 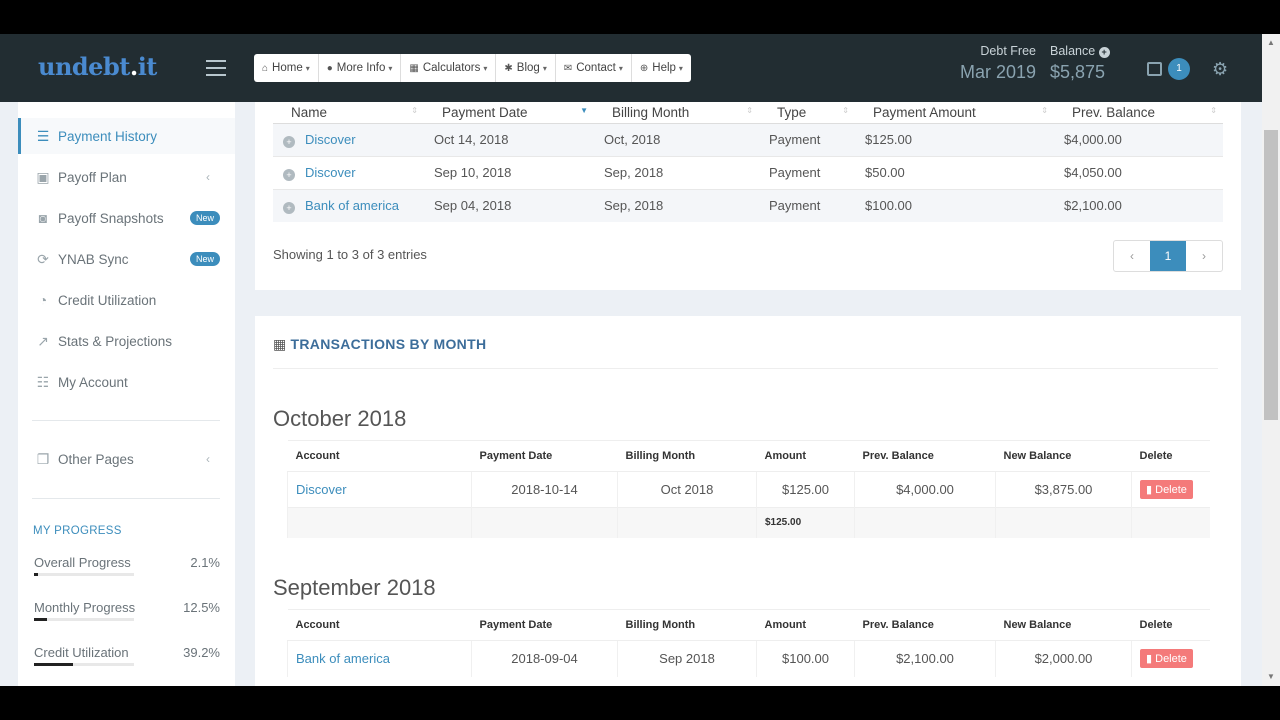 What do you see at coordinates (509, 113) in the screenshot?
I see `column-header: Payment Date ▼` at bounding box center [509, 113].